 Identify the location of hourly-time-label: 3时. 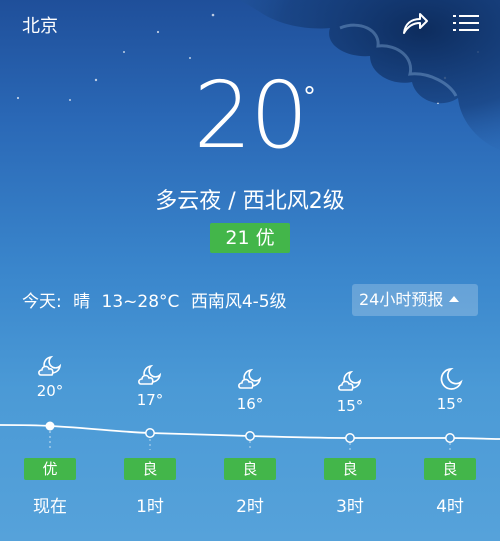
(350, 507).